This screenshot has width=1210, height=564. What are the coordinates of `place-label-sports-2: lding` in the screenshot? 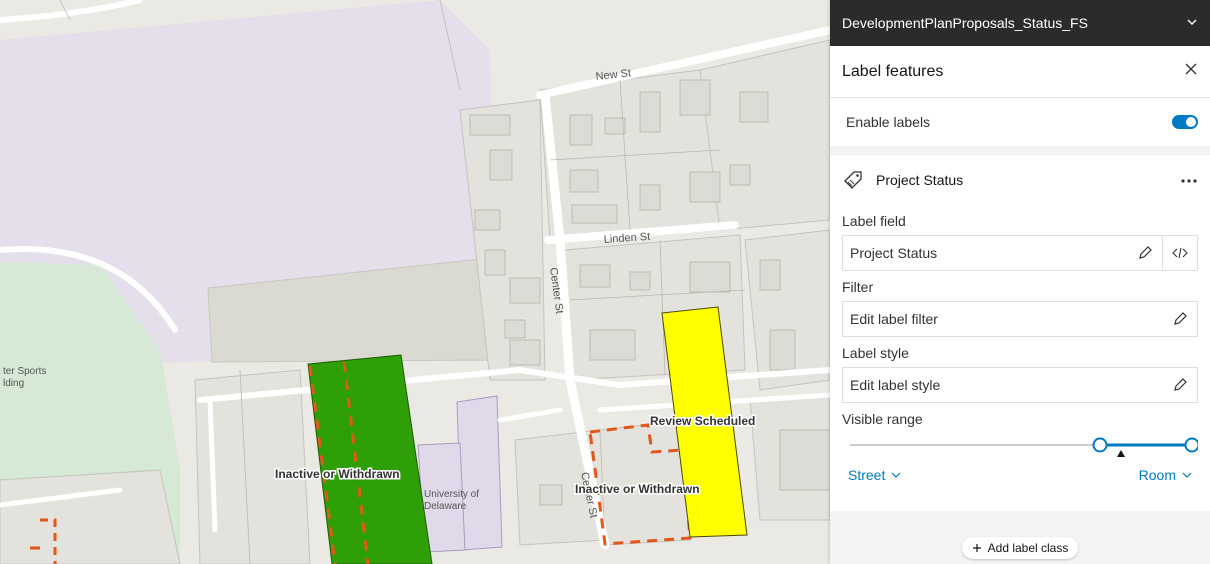 It's located at (13, 383).